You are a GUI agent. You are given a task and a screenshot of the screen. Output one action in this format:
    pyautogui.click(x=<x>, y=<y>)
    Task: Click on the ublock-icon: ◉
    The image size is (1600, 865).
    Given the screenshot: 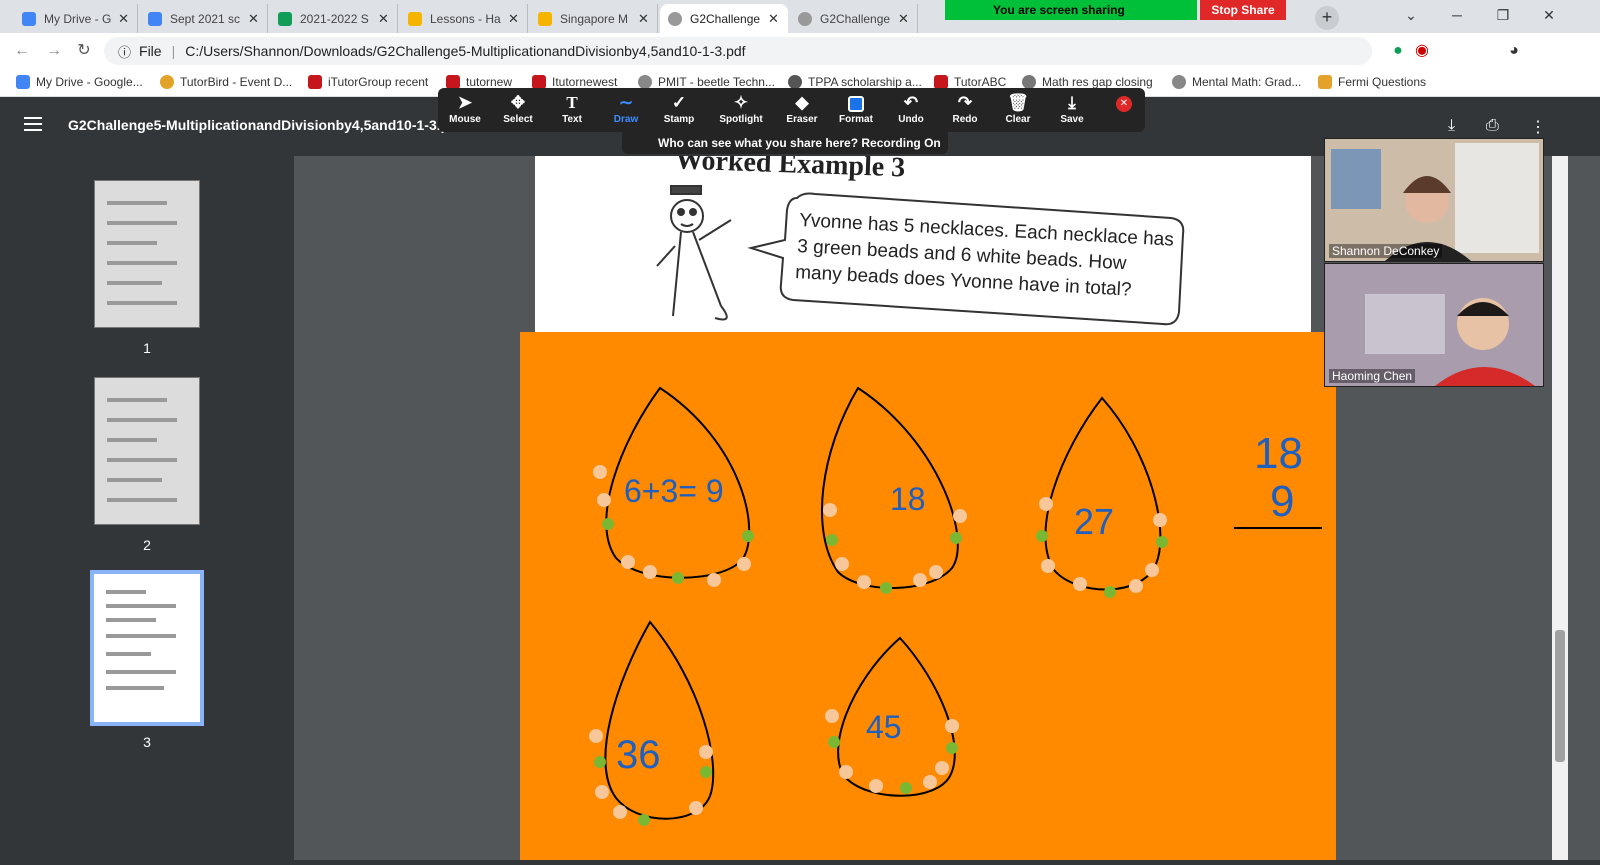 What is the action you would take?
    pyautogui.click(x=1422, y=51)
    